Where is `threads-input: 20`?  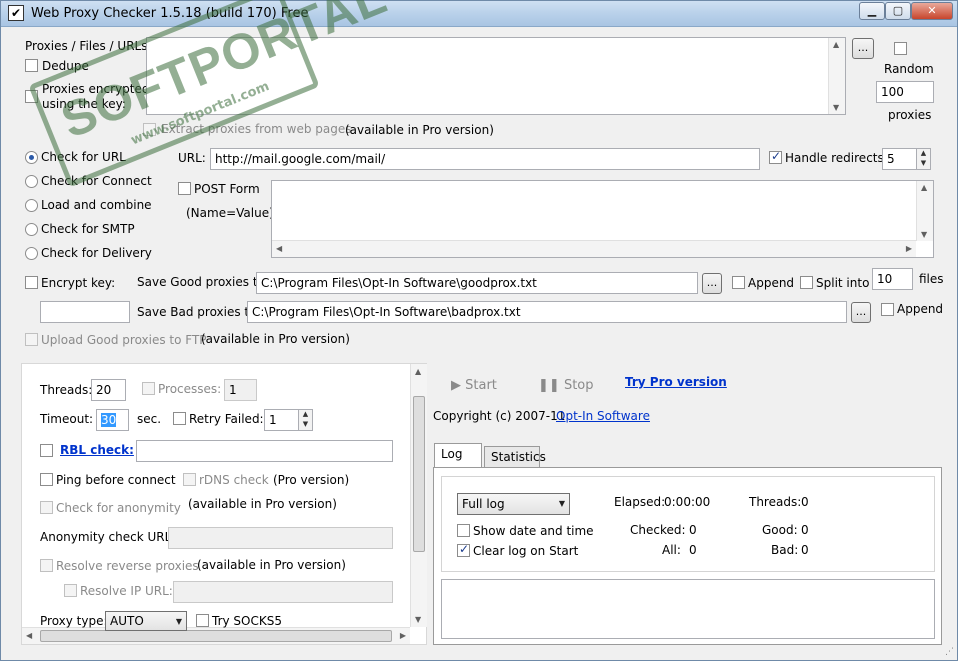
threads-input: 20 is located at coordinates (108, 390).